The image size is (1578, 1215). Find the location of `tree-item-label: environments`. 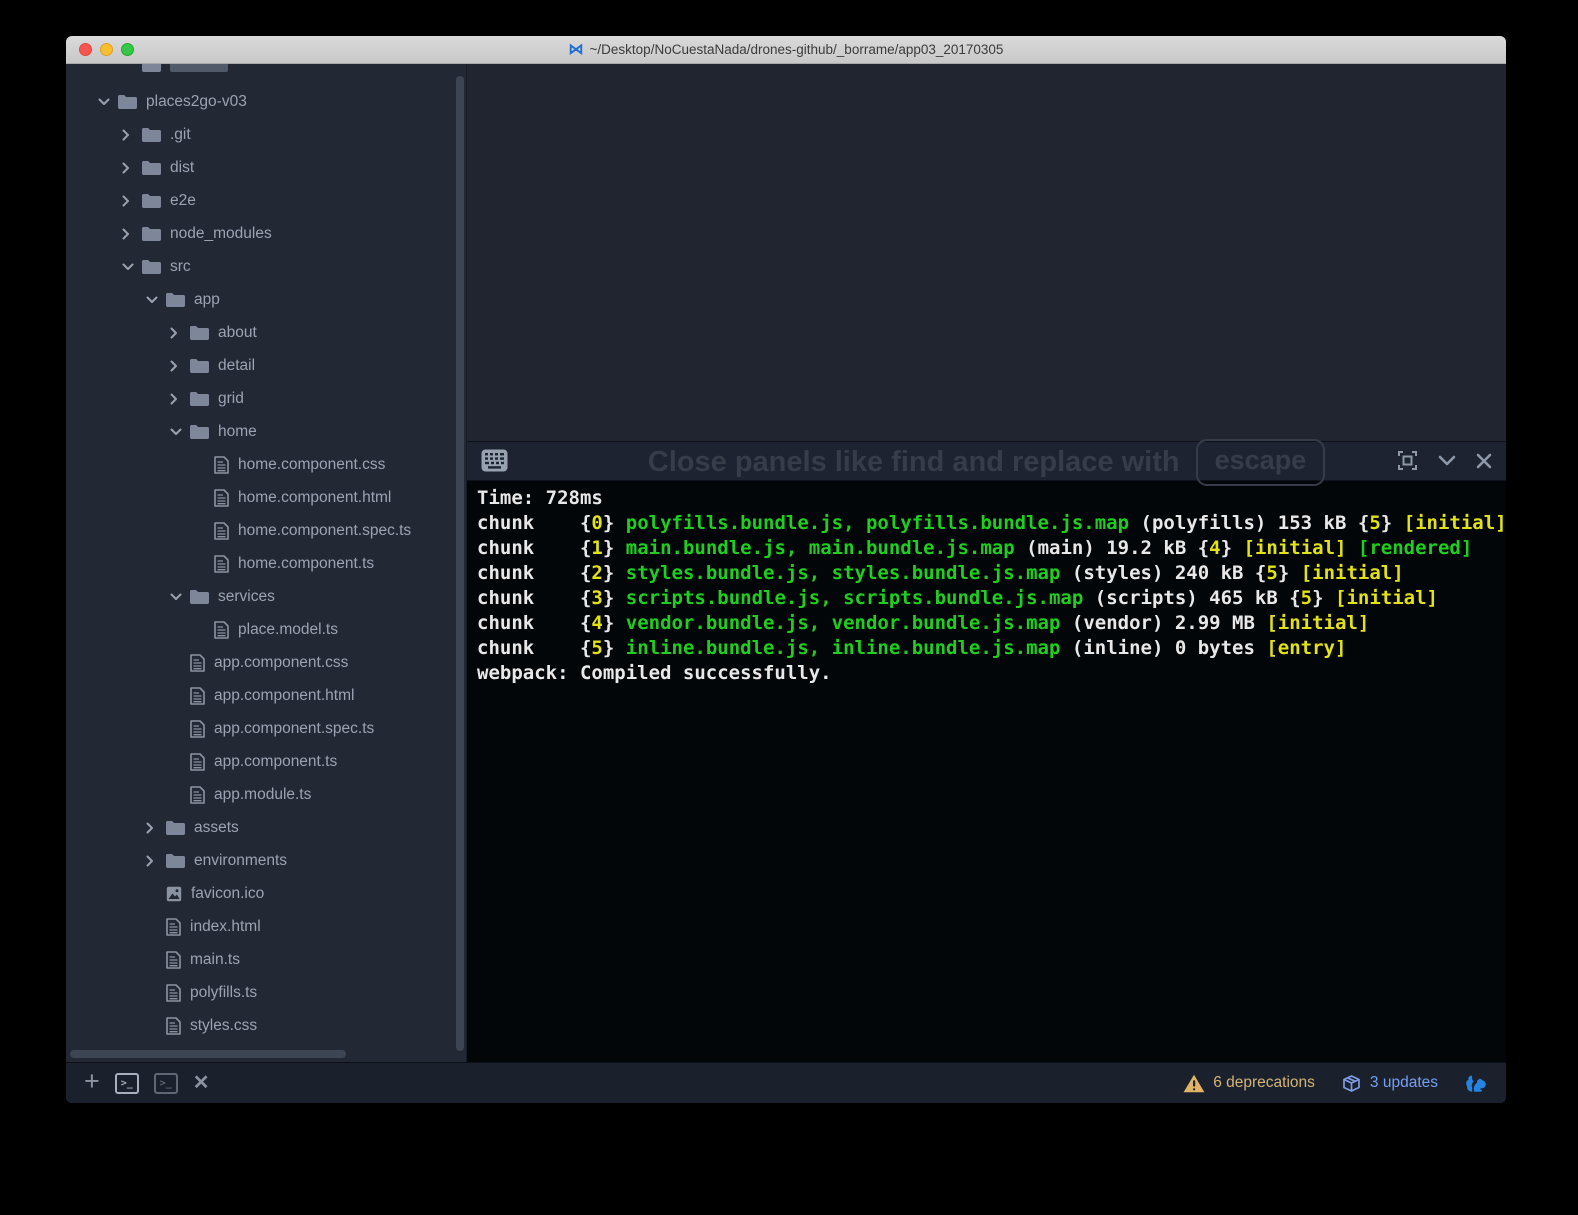

tree-item-label: environments is located at coordinates (241, 860).